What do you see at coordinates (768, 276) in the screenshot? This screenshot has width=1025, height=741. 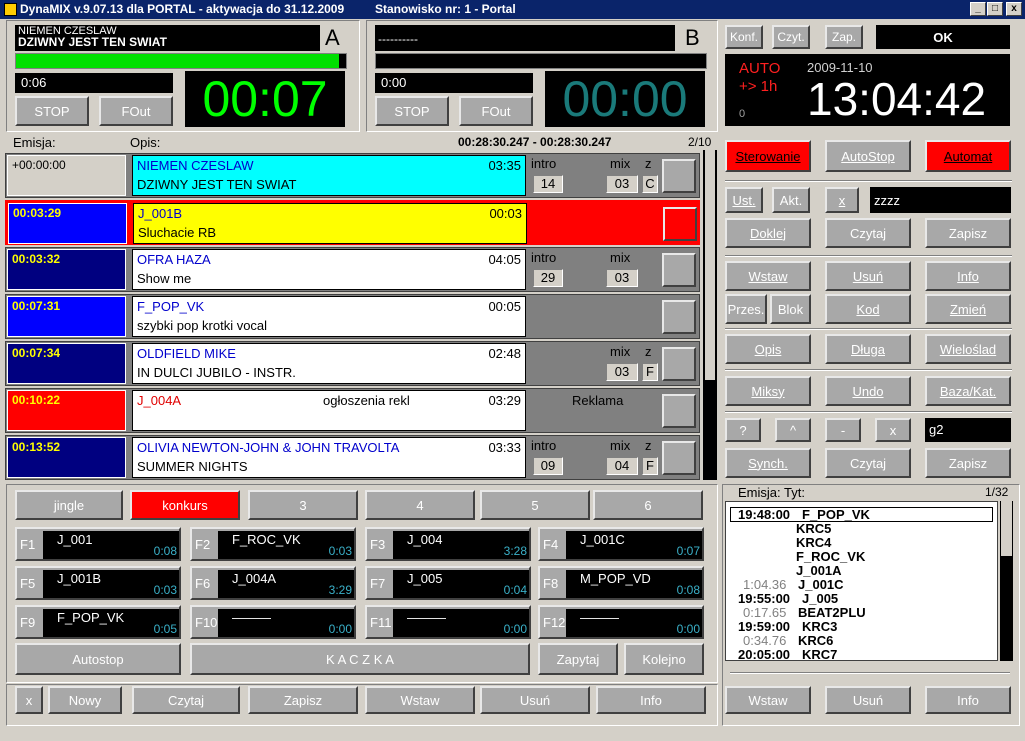 I see `wstaw-button: Wstaw` at bounding box center [768, 276].